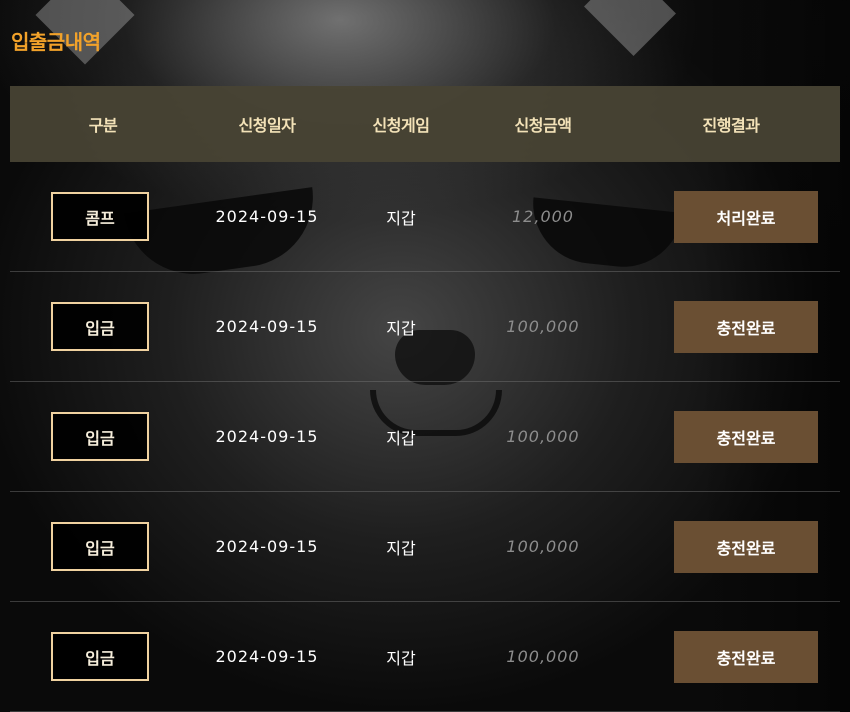 This screenshot has width=850, height=712. I want to click on header-amount: 신청금액, so click(543, 125).